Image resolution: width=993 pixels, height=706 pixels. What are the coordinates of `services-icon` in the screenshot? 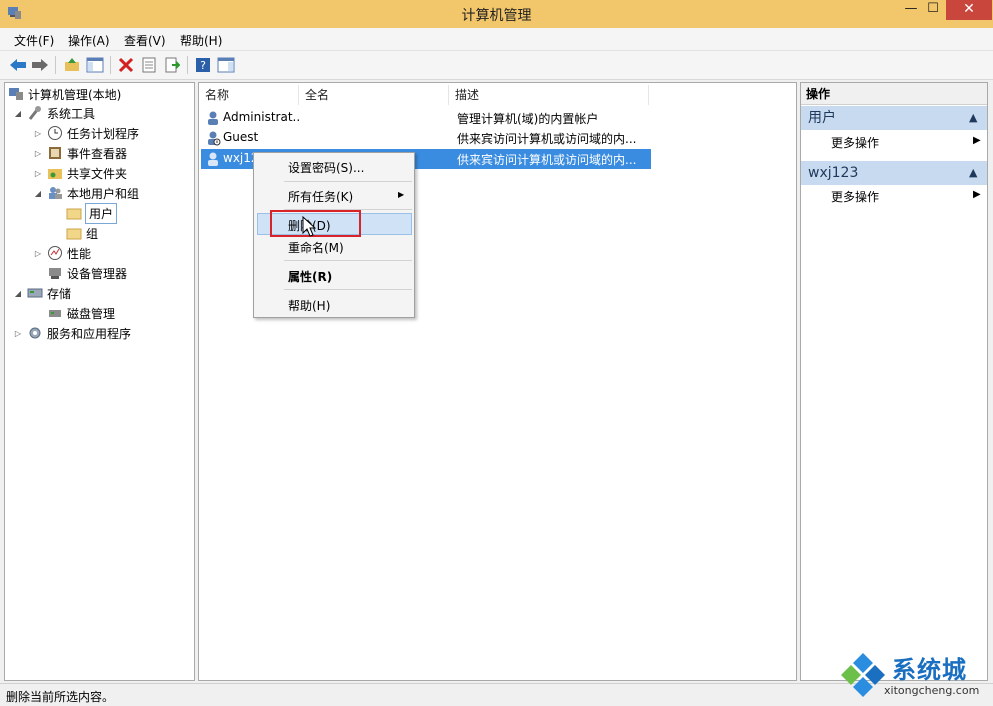 It's located at (35, 333).